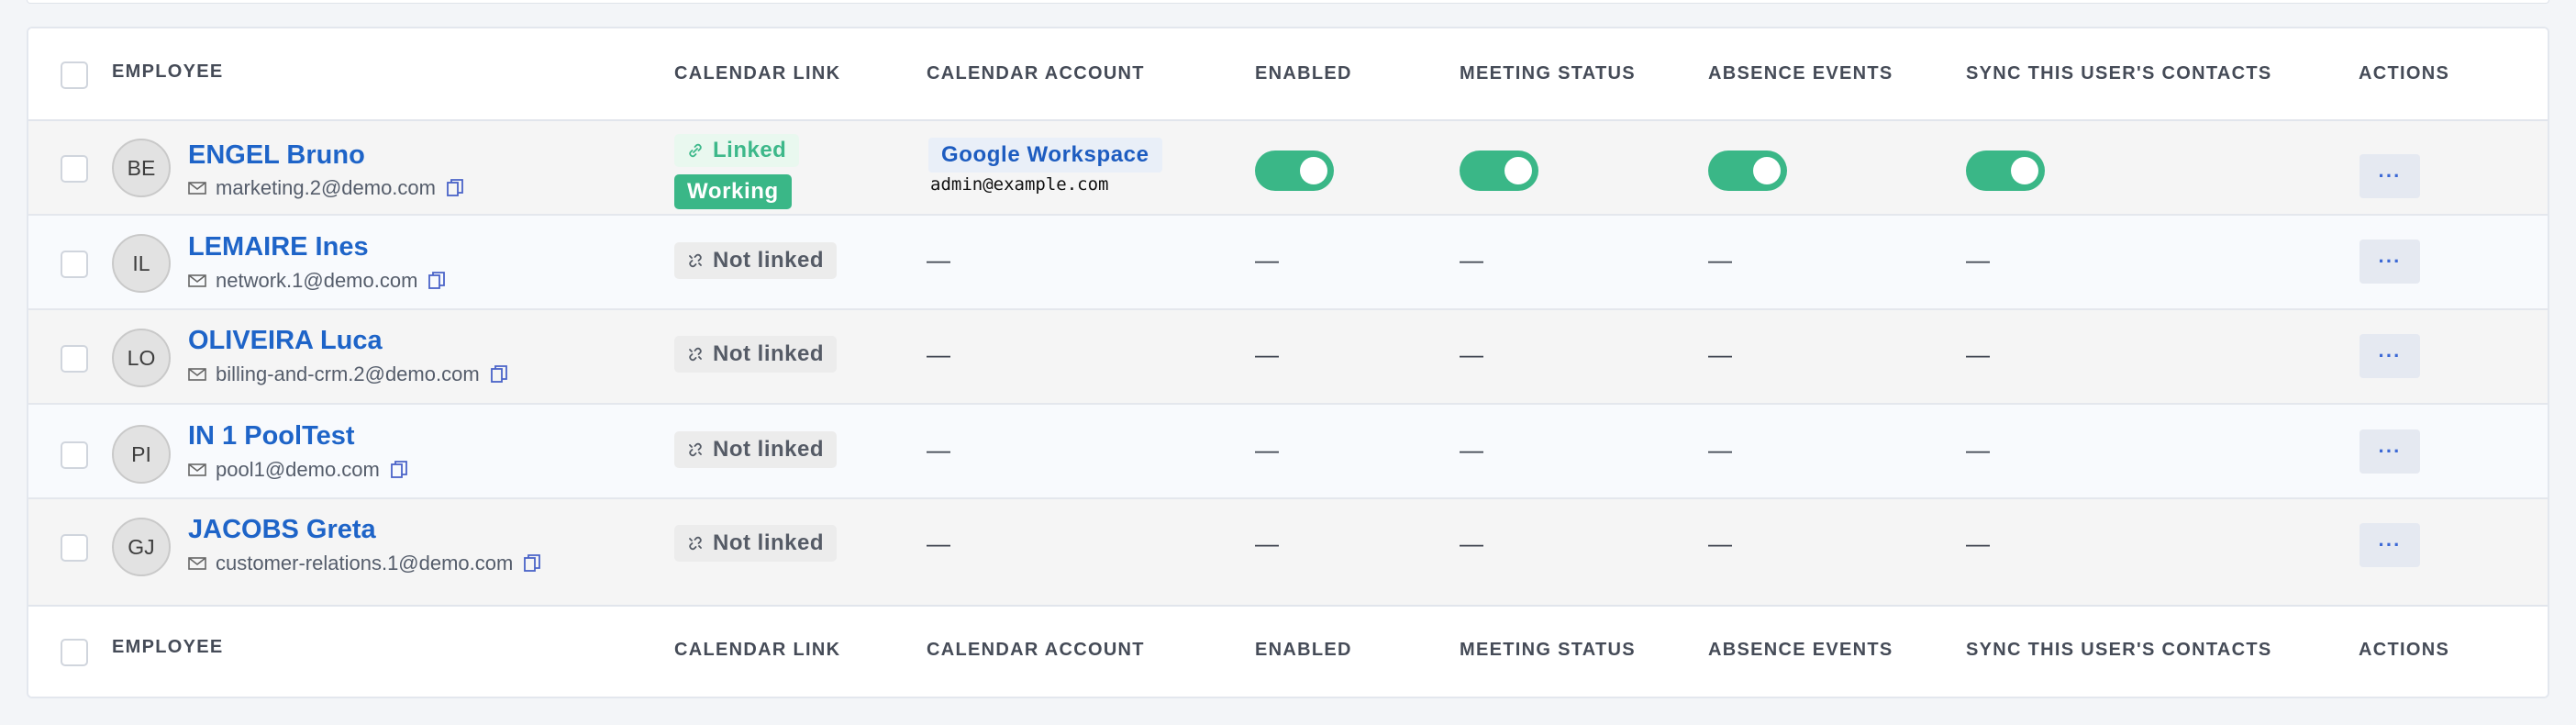 The height and width of the screenshot is (725, 2576). Describe the element at coordinates (141, 454) in the screenshot. I see `avatar: PI` at that location.